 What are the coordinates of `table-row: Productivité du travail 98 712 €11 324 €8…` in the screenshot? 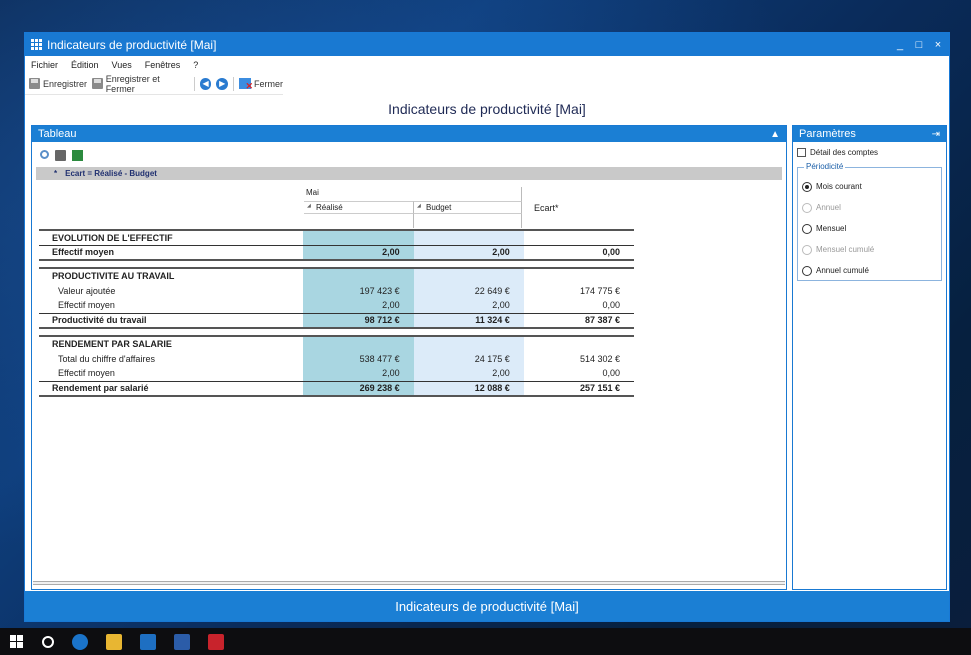 It's located at (336, 320).